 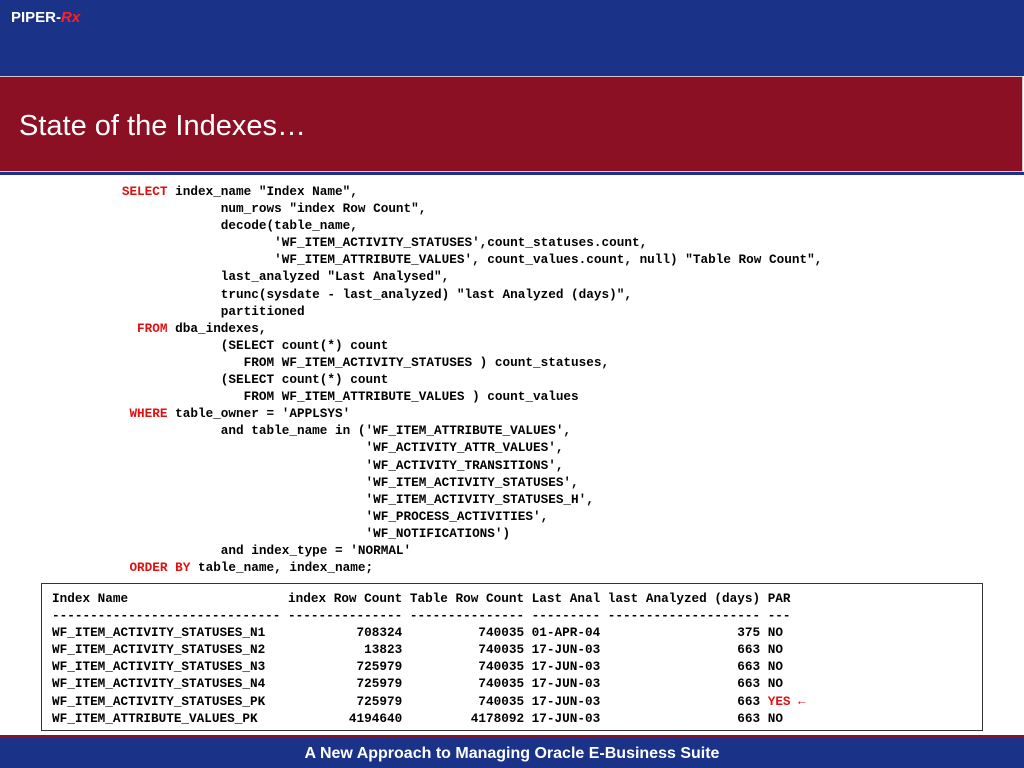 I want to click on sql-text: decode(table_name,, so click(x=262, y=226).